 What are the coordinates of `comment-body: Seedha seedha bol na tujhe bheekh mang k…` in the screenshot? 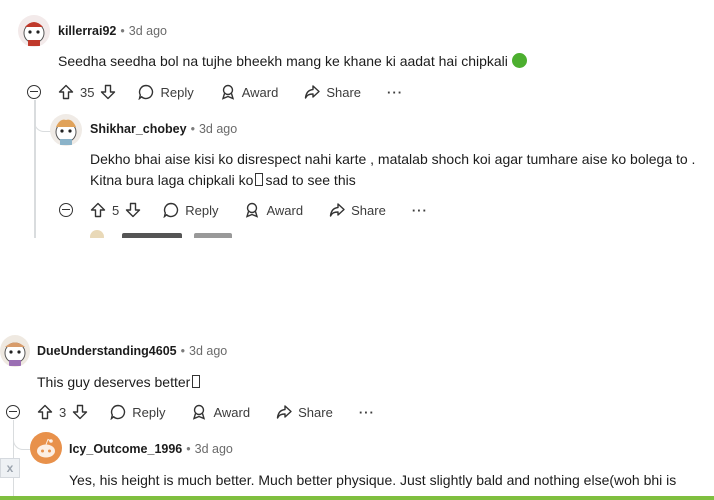 It's located at (292, 61).